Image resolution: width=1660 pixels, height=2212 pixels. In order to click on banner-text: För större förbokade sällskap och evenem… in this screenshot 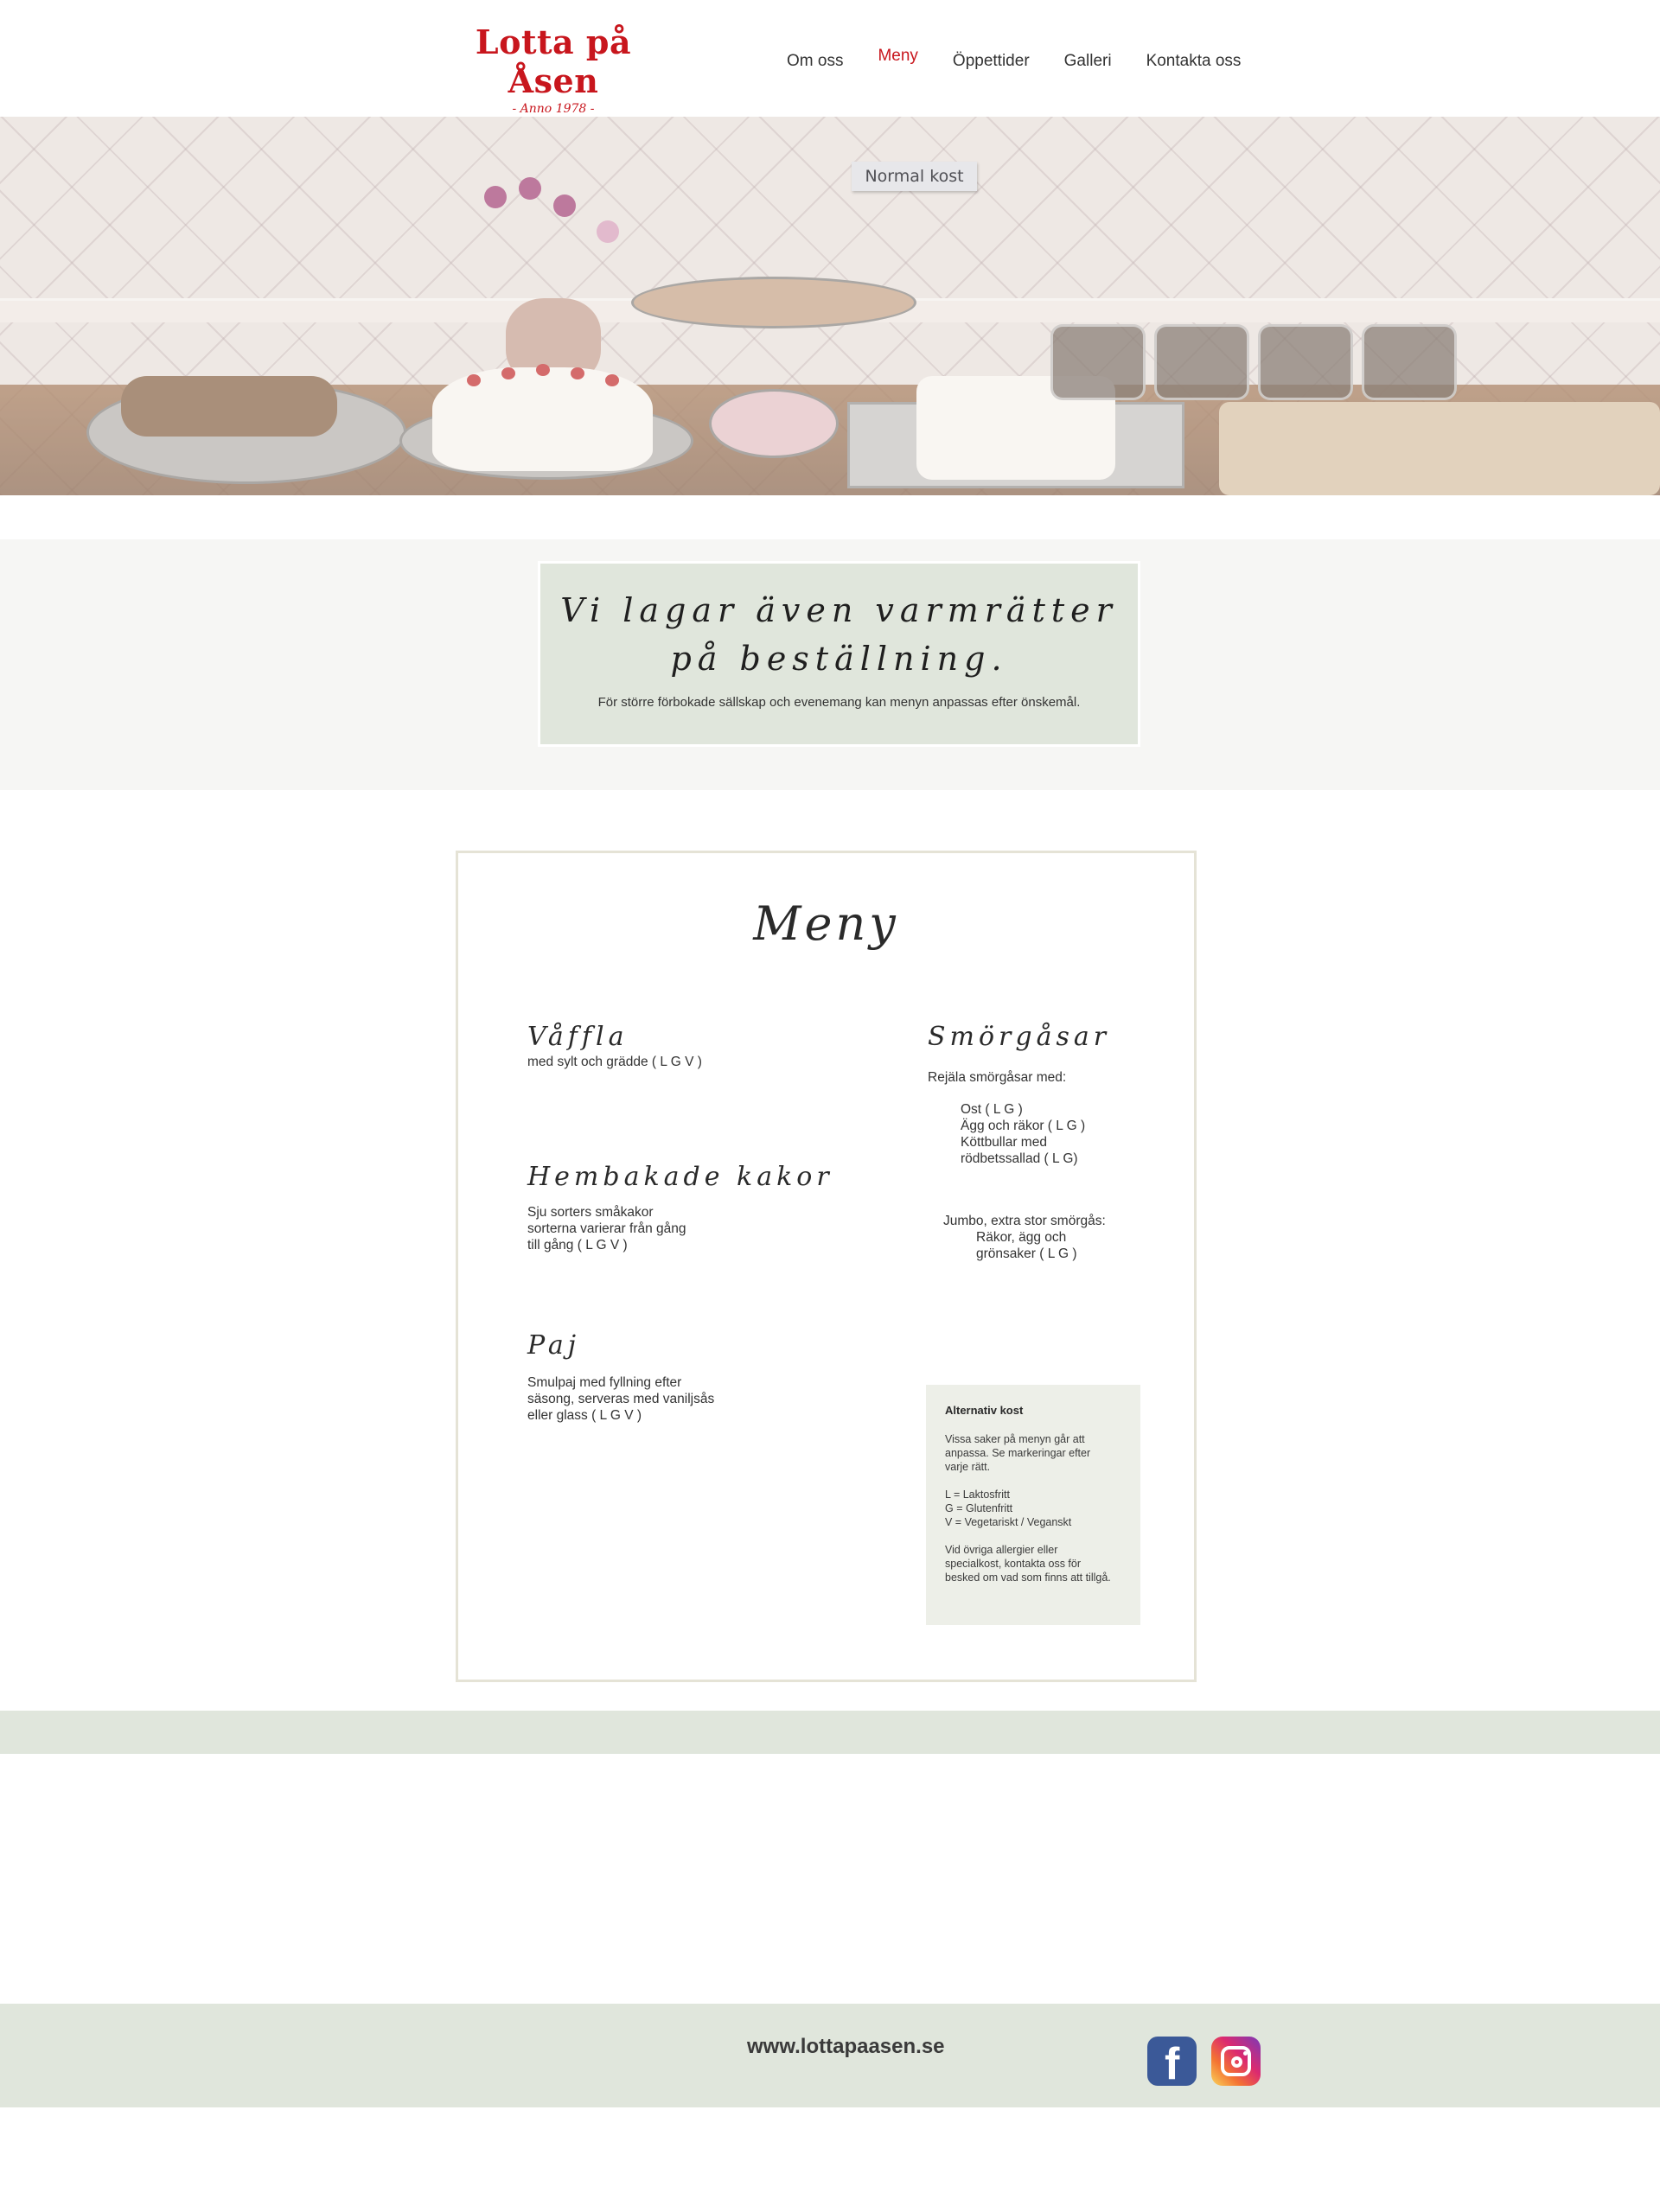, I will do `click(839, 702)`.